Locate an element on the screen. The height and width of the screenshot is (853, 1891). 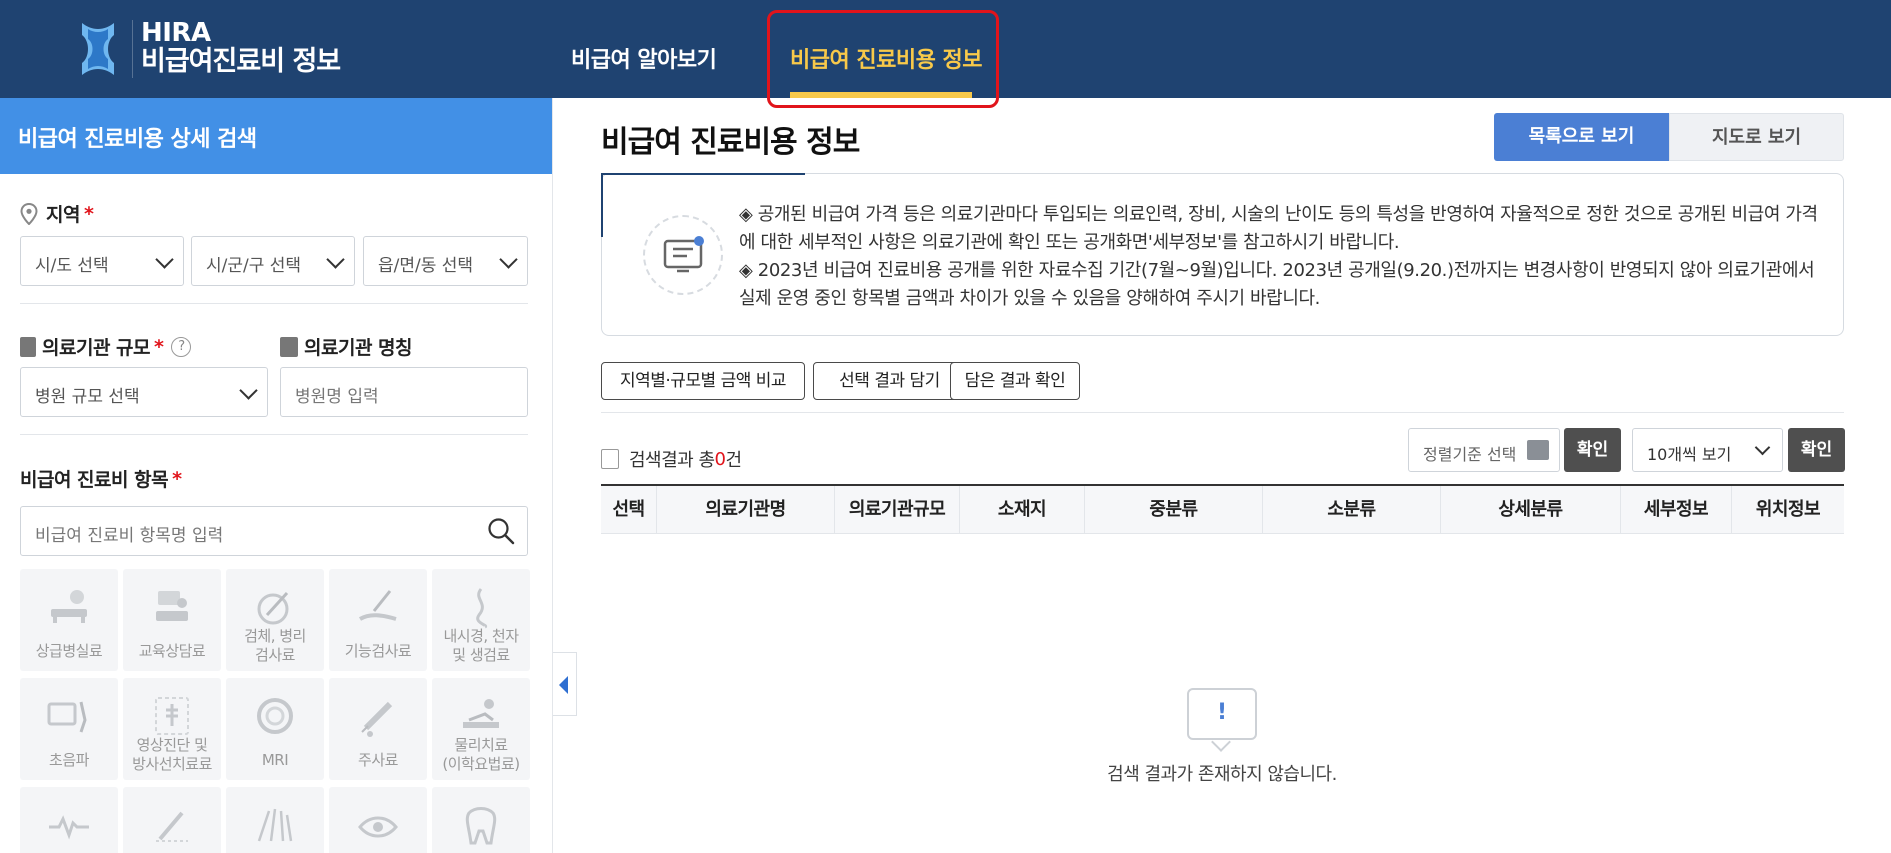
tile-imaging: 영상진단 및 방사선치료료 is located at coordinates (172, 729).